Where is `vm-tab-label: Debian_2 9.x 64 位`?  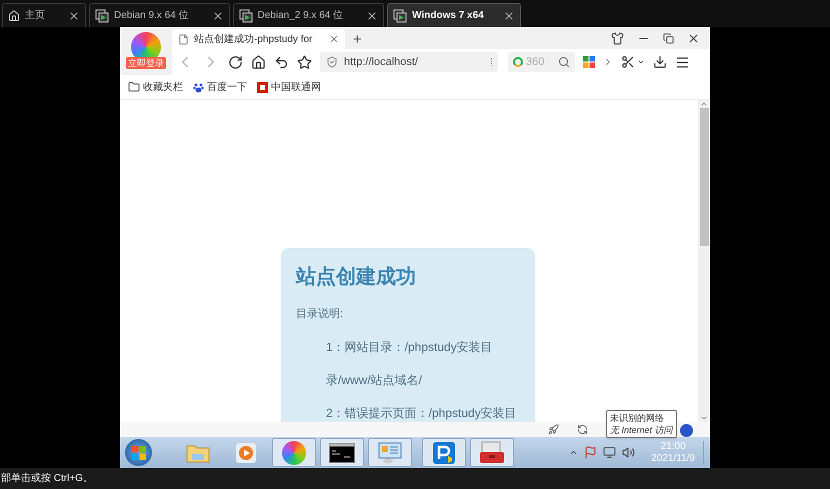
vm-tab-label: Debian_2 9.x 64 位 is located at coordinates (301, 16).